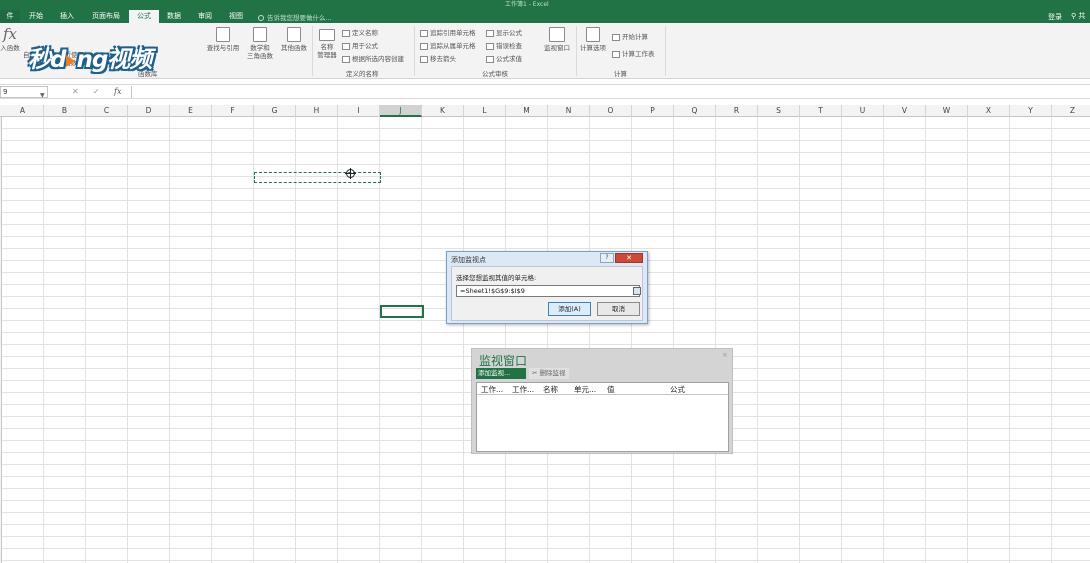  I want to click on define-name-button: 定义名称, so click(360, 32).